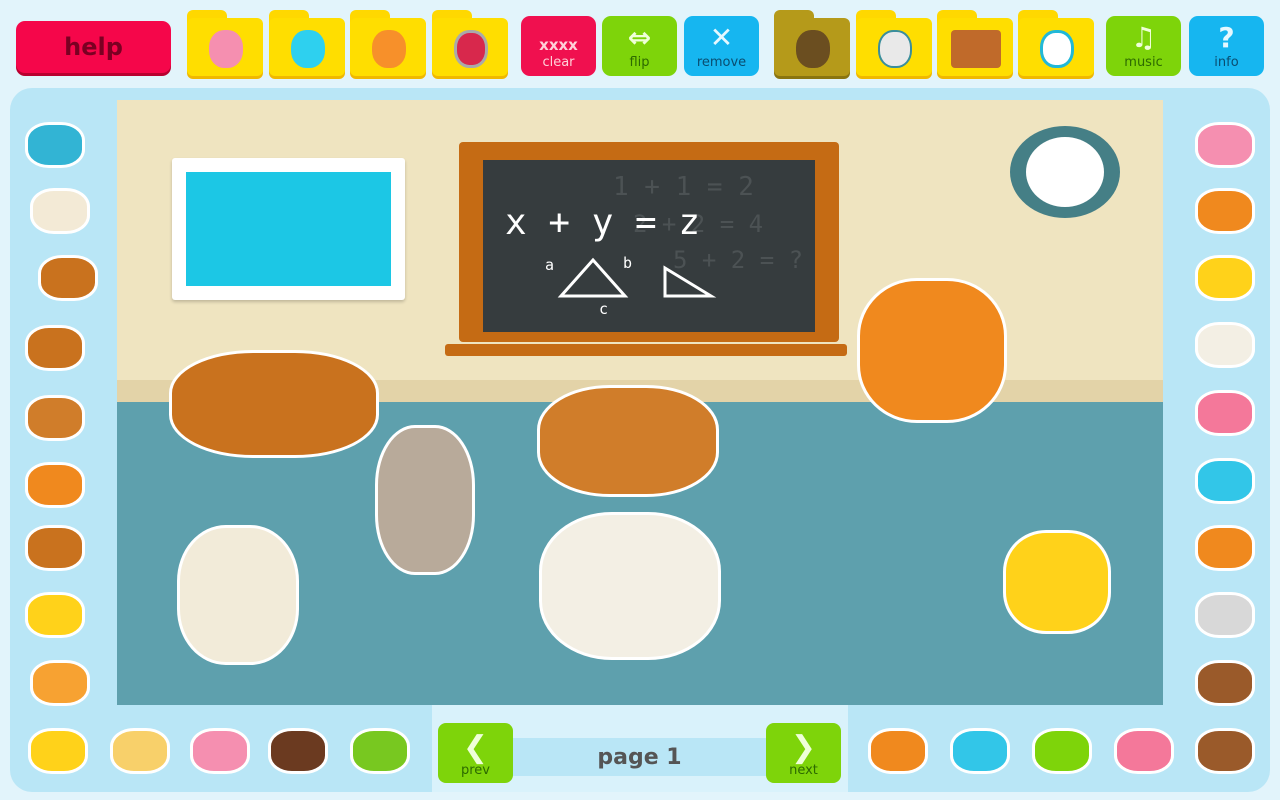 The height and width of the screenshot is (800, 1280). I want to click on sidebar-sticker-bunny-blocks, so click(60, 211).